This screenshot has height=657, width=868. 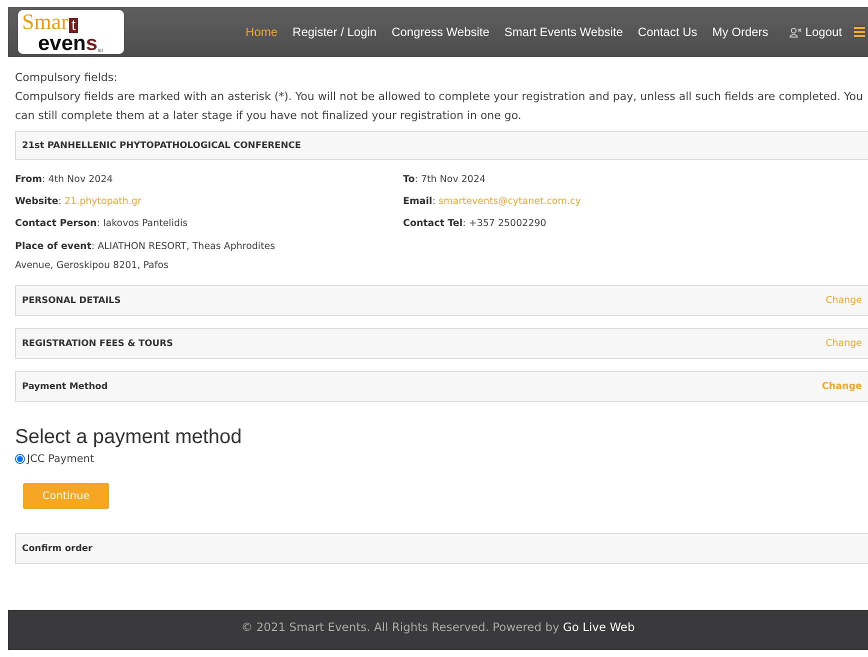 I want to click on info-text: Email: smartevents@cytanet.com.cy, so click(x=492, y=202).